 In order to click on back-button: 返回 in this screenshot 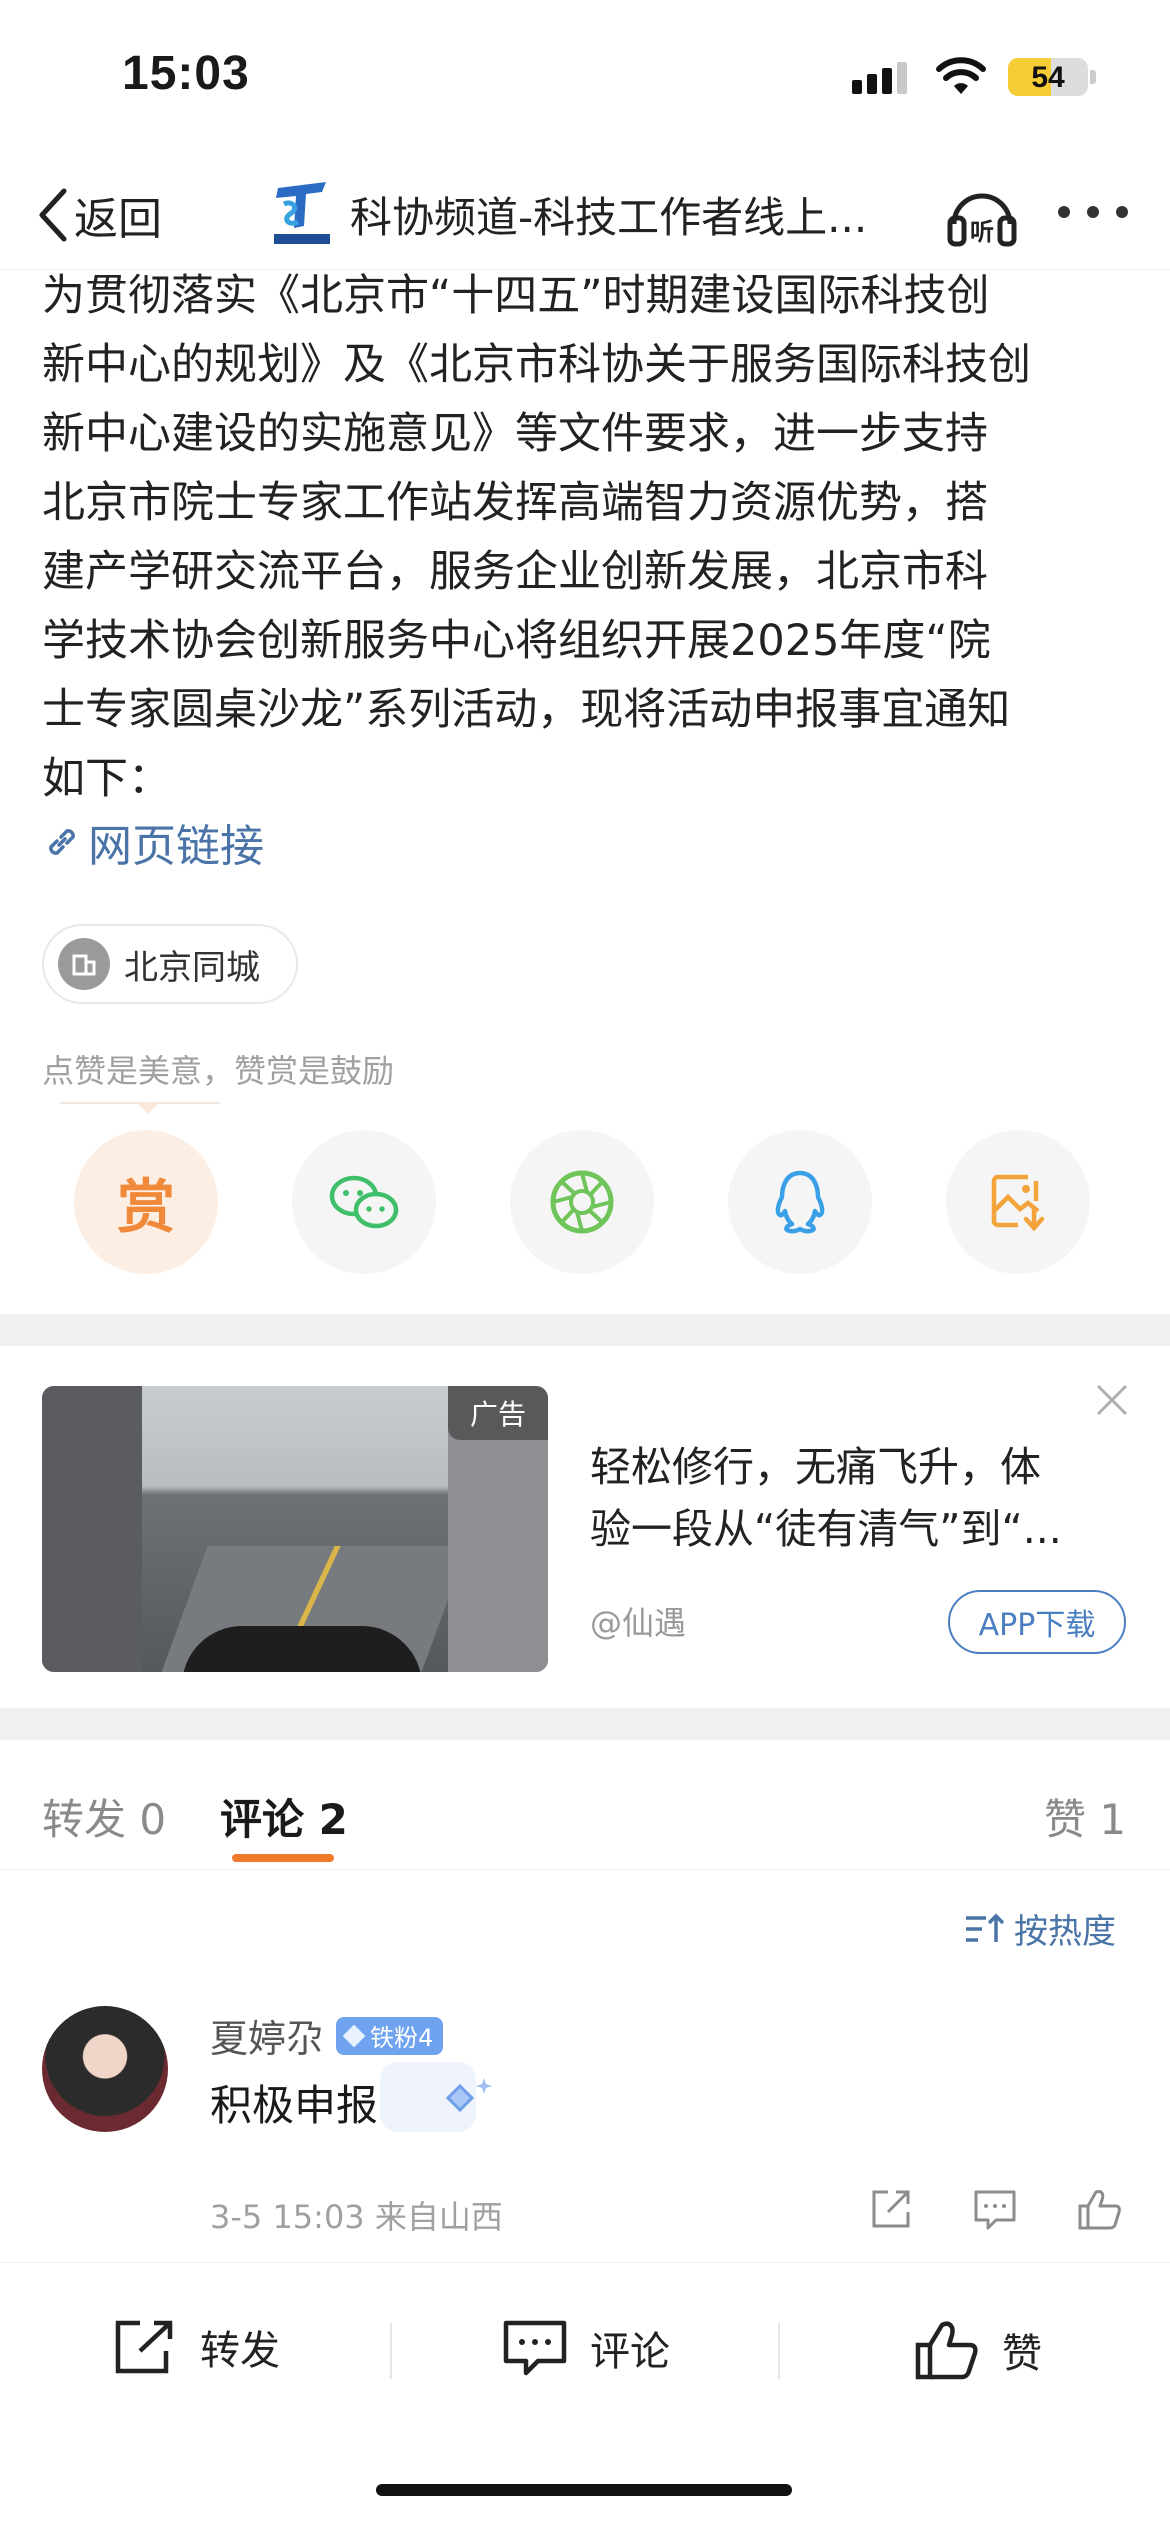, I will do `click(99, 215)`.